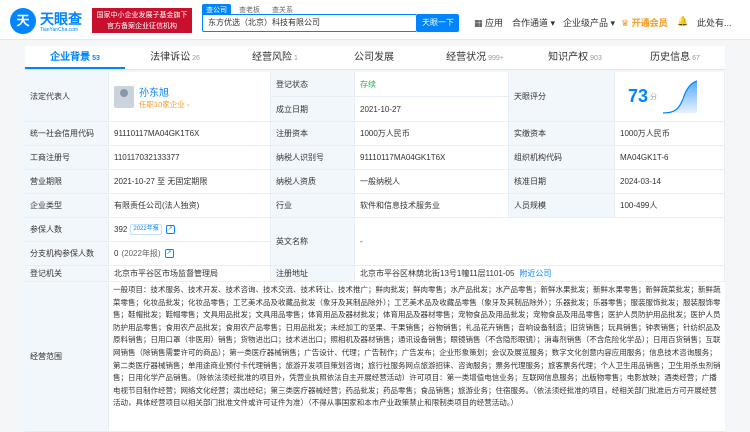  I want to click on approval-label: 核准日期, so click(562, 182).